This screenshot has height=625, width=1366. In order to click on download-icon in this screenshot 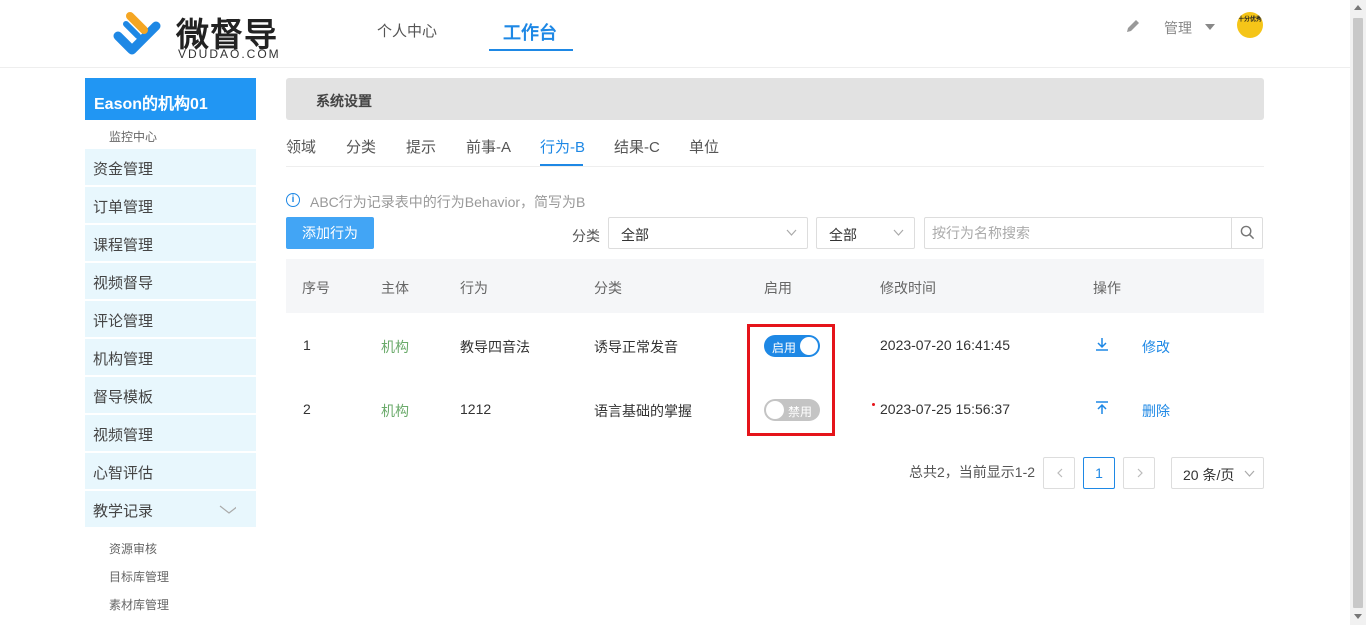, I will do `click(1102, 344)`.